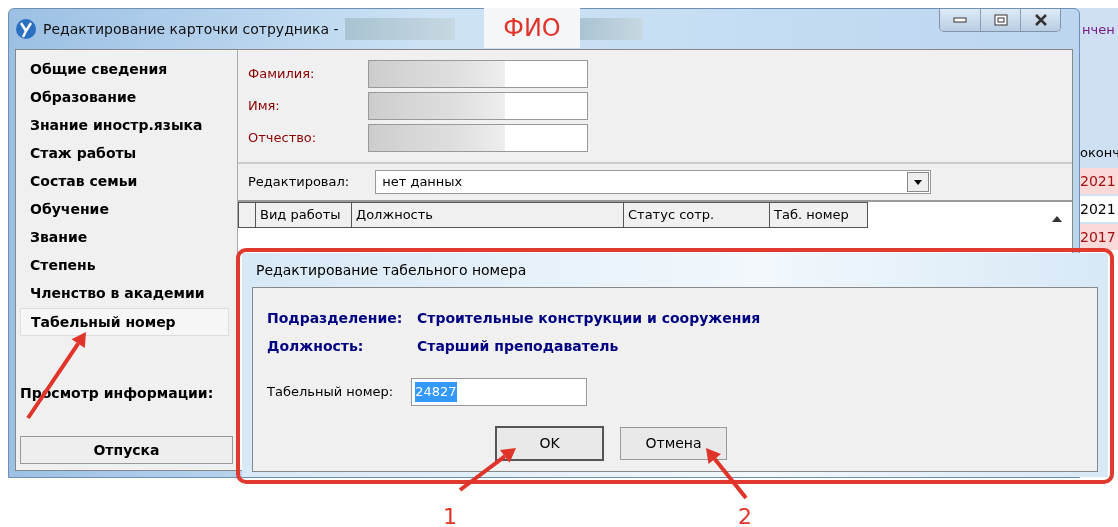 The image size is (1118, 527). I want to click on table-header, so click(247, 215).